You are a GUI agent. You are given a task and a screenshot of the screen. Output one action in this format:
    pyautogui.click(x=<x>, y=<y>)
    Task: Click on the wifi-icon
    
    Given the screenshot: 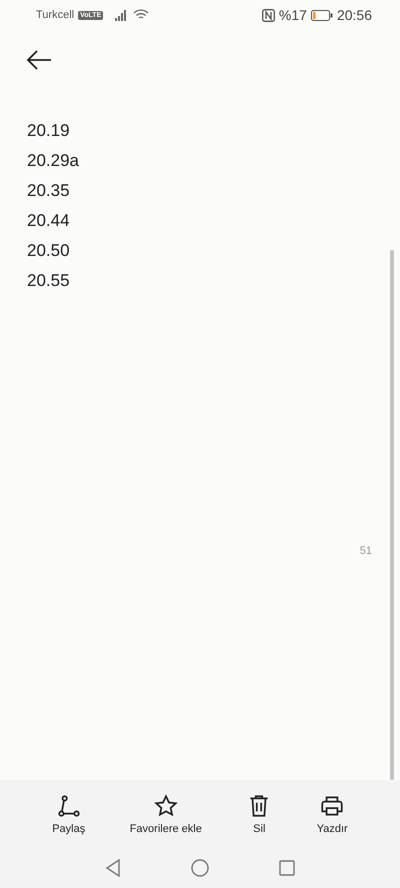 What is the action you would take?
    pyautogui.click(x=141, y=15)
    